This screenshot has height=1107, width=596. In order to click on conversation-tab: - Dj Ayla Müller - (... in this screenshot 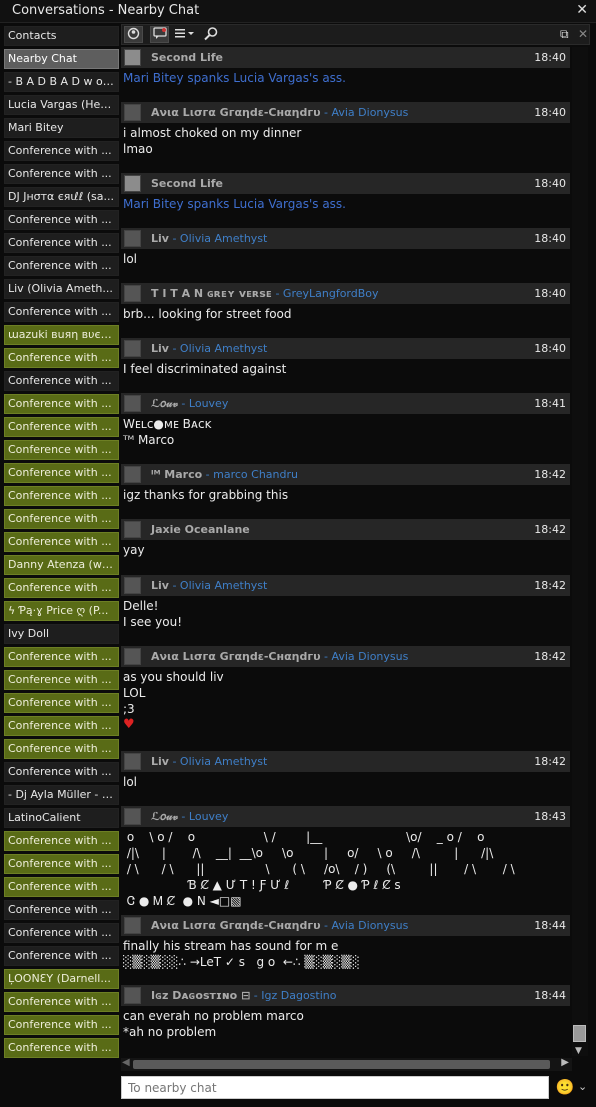, I will do `click(61, 795)`.